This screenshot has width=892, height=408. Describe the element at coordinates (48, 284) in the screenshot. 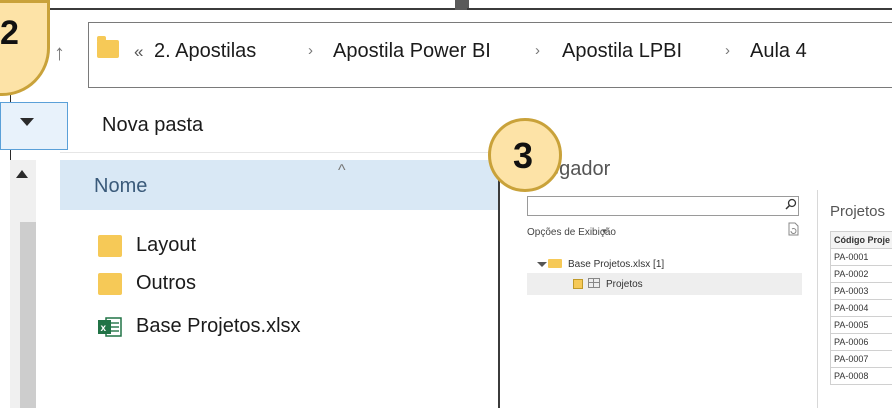

I see `nav-pane` at that location.